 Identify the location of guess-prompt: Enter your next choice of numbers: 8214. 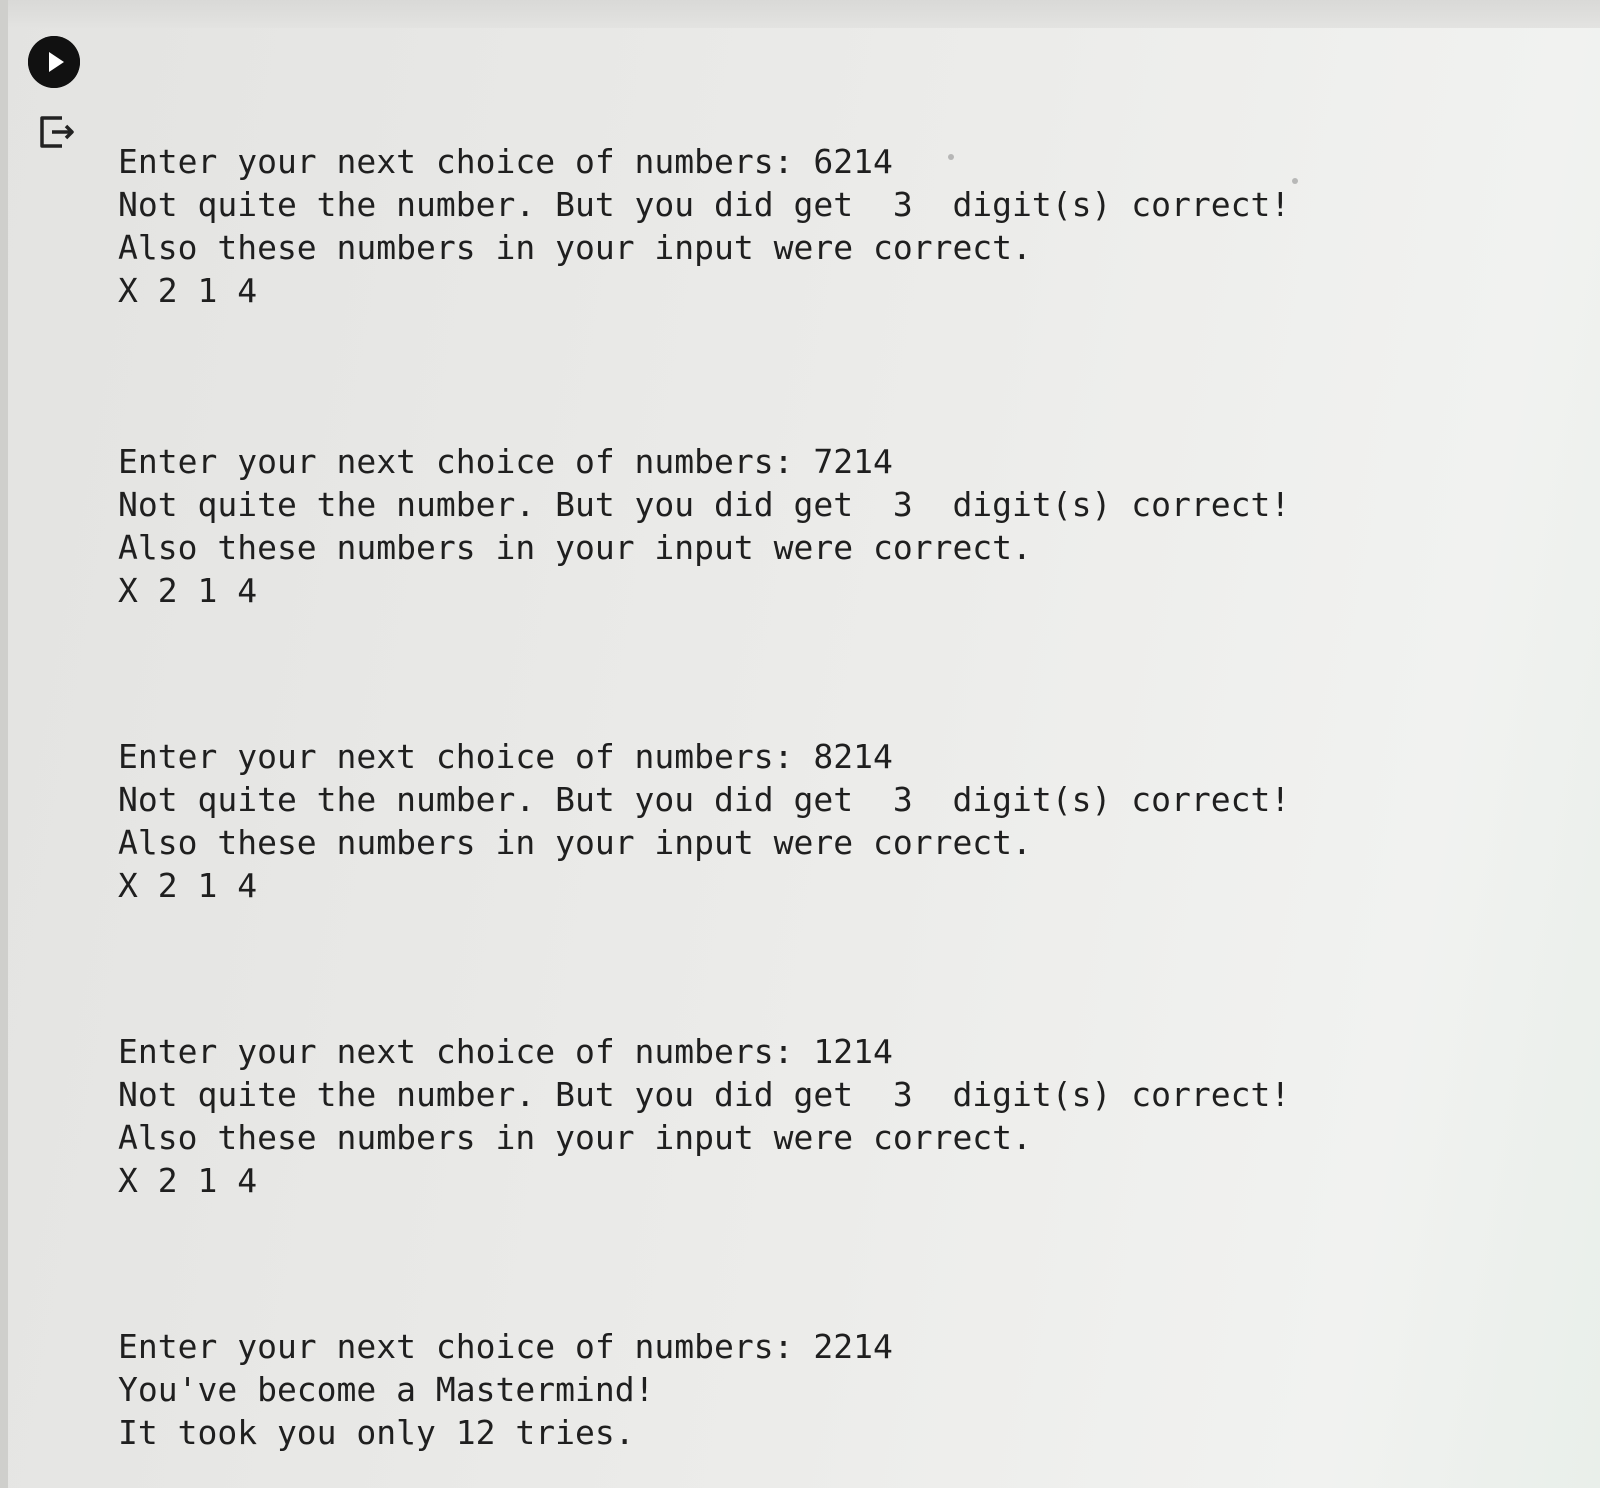
(505, 756).